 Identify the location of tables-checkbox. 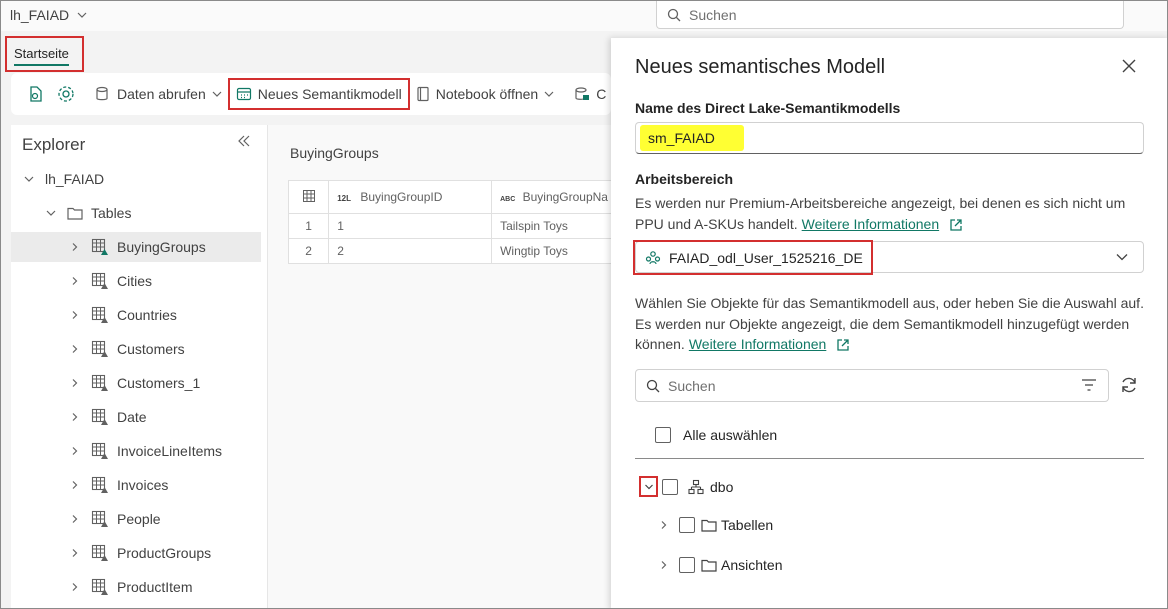
(687, 525).